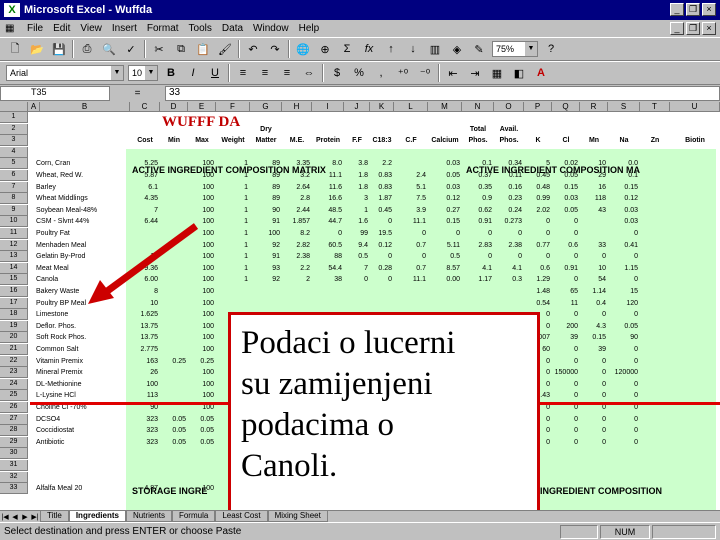 This screenshot has width=720, height=540. I want to click on doc-restore-button: ❐, so click(693, 28).